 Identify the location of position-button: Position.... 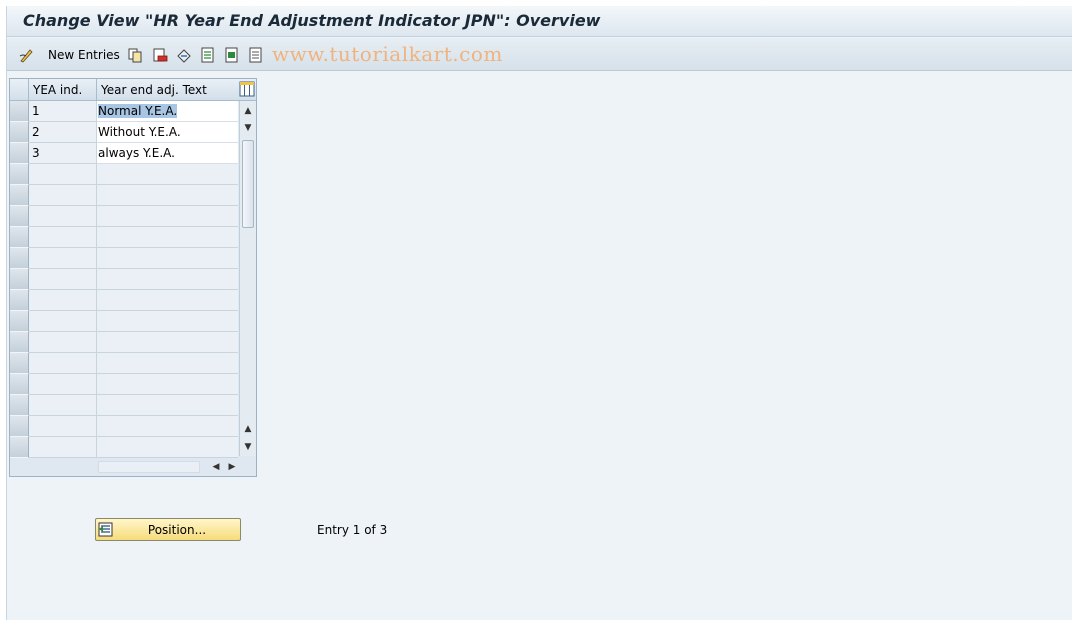
(168, 529).